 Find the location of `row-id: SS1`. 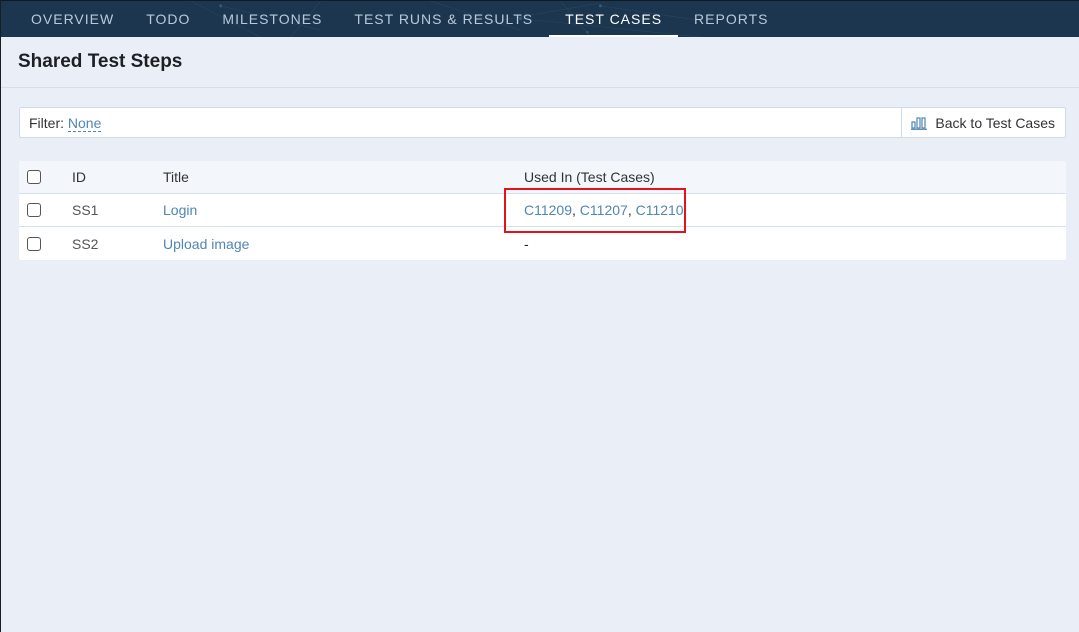

row-id: SS1 is located at coordinates (85, 210).